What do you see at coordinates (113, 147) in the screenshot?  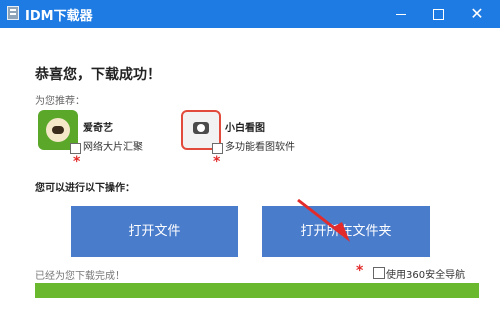 I see `iqiyi-desc: 网络大片汇聚` at bounding box center [113, 147].